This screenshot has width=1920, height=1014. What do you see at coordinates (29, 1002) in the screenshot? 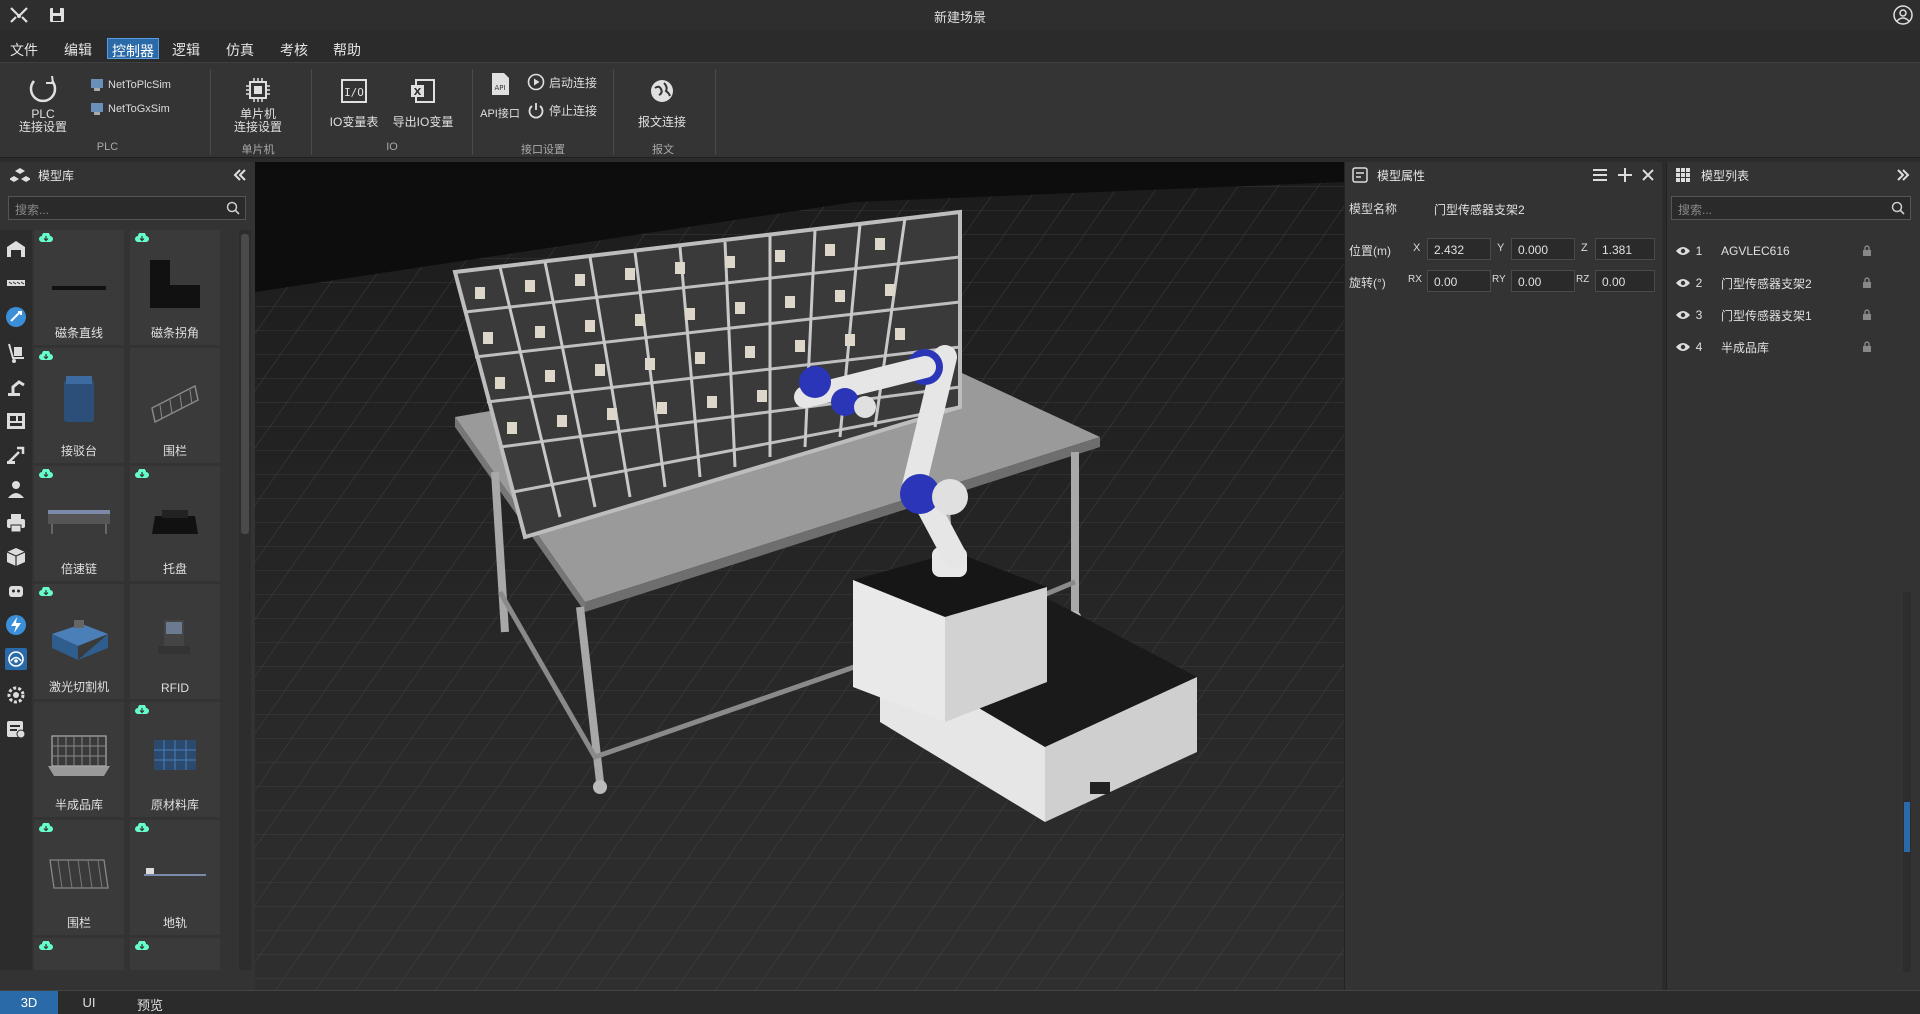
I see `tab-3d: 3D` at bounding box center [29, 1002].